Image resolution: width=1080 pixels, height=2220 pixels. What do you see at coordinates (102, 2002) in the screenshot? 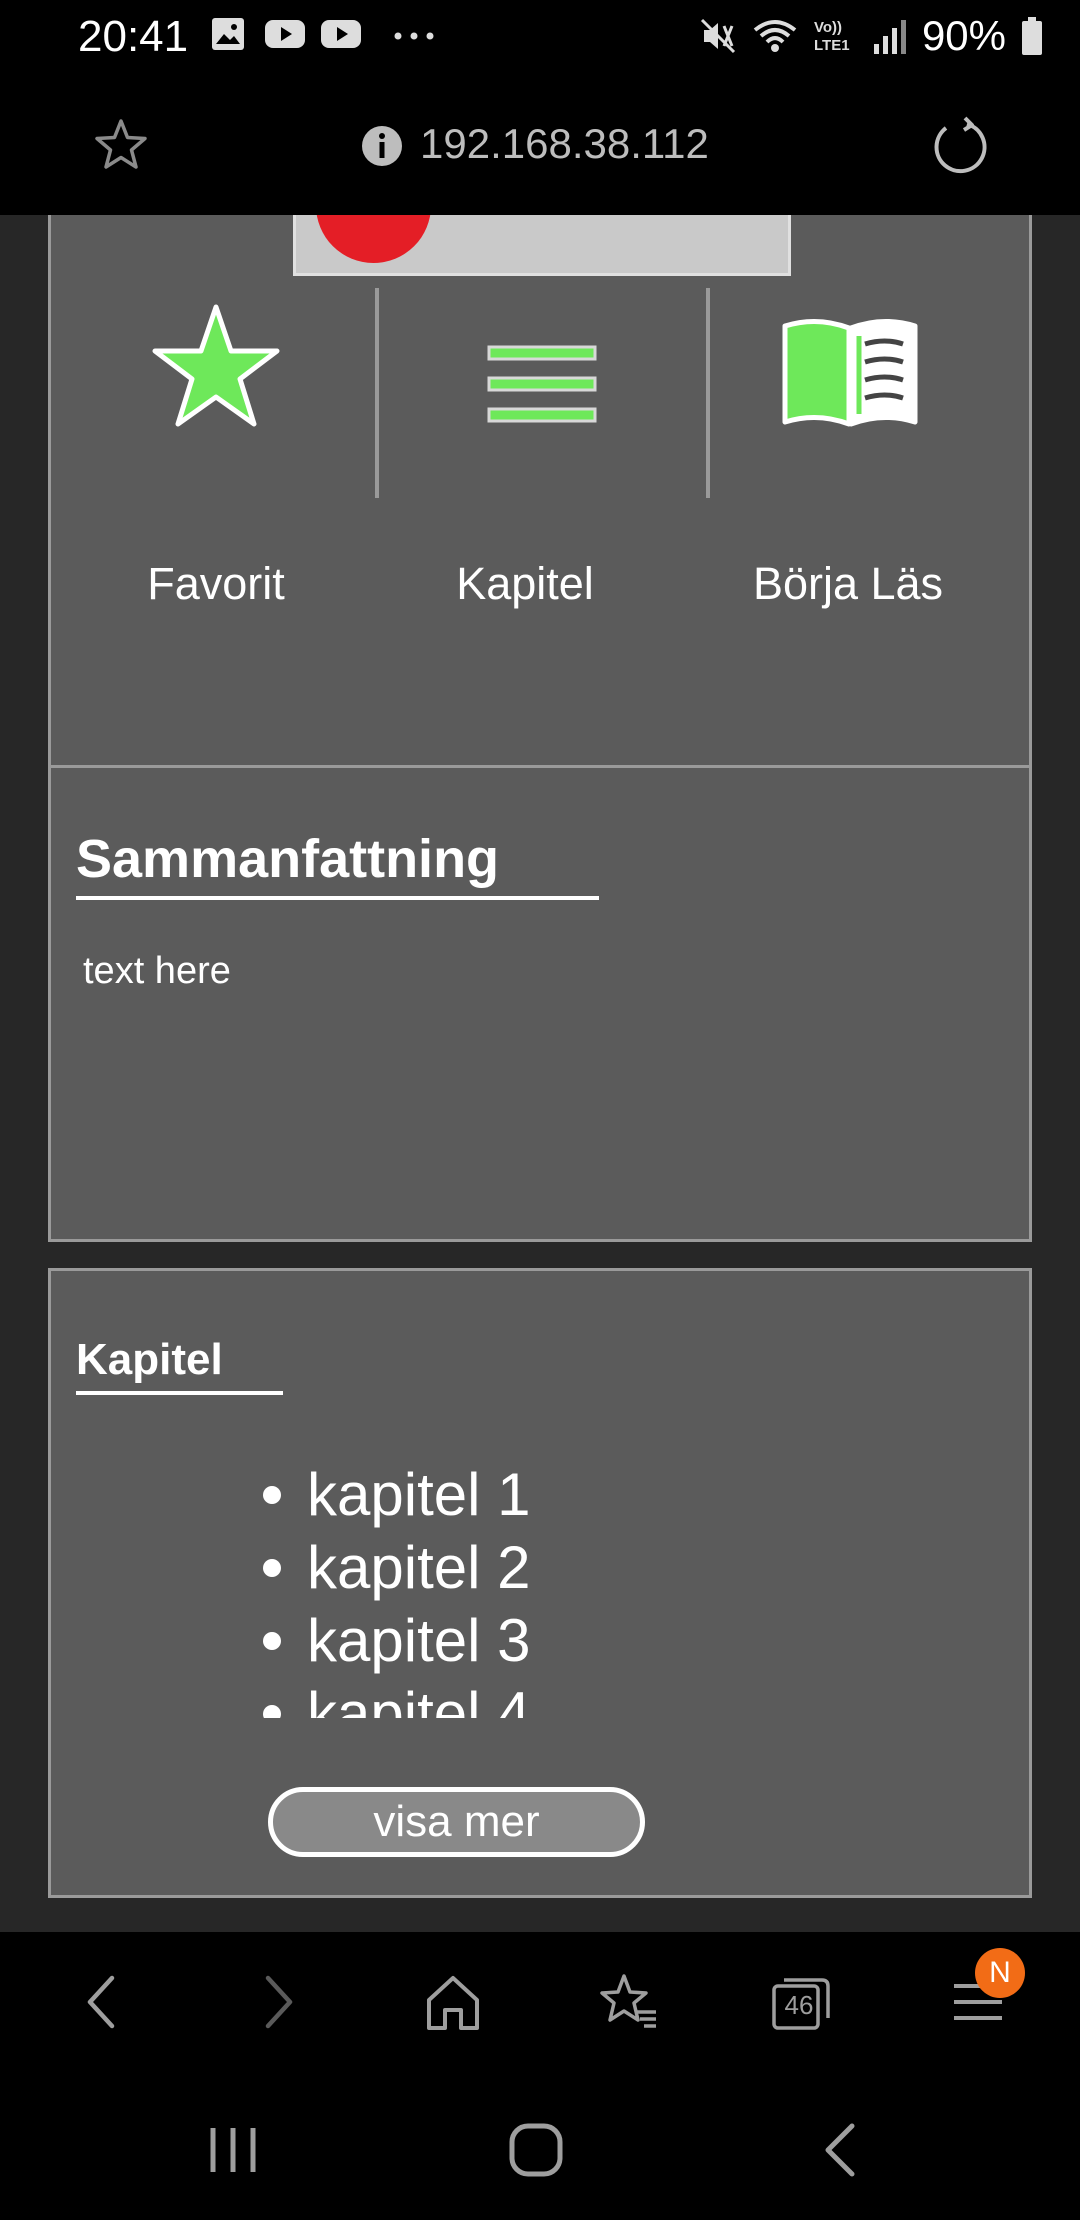
I see `back-icon` at bounding box center [102, 2002].